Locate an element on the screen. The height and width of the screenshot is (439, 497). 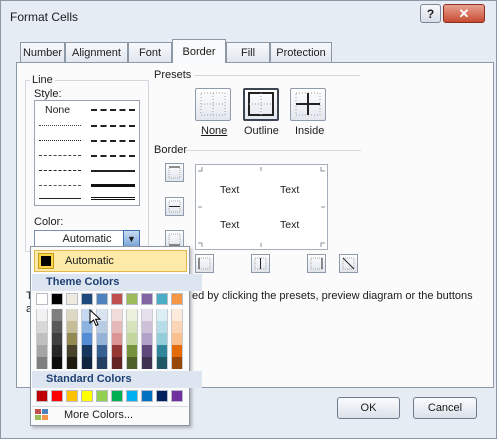
tab-alignment: Alignment is located at coordinates (96, 52).